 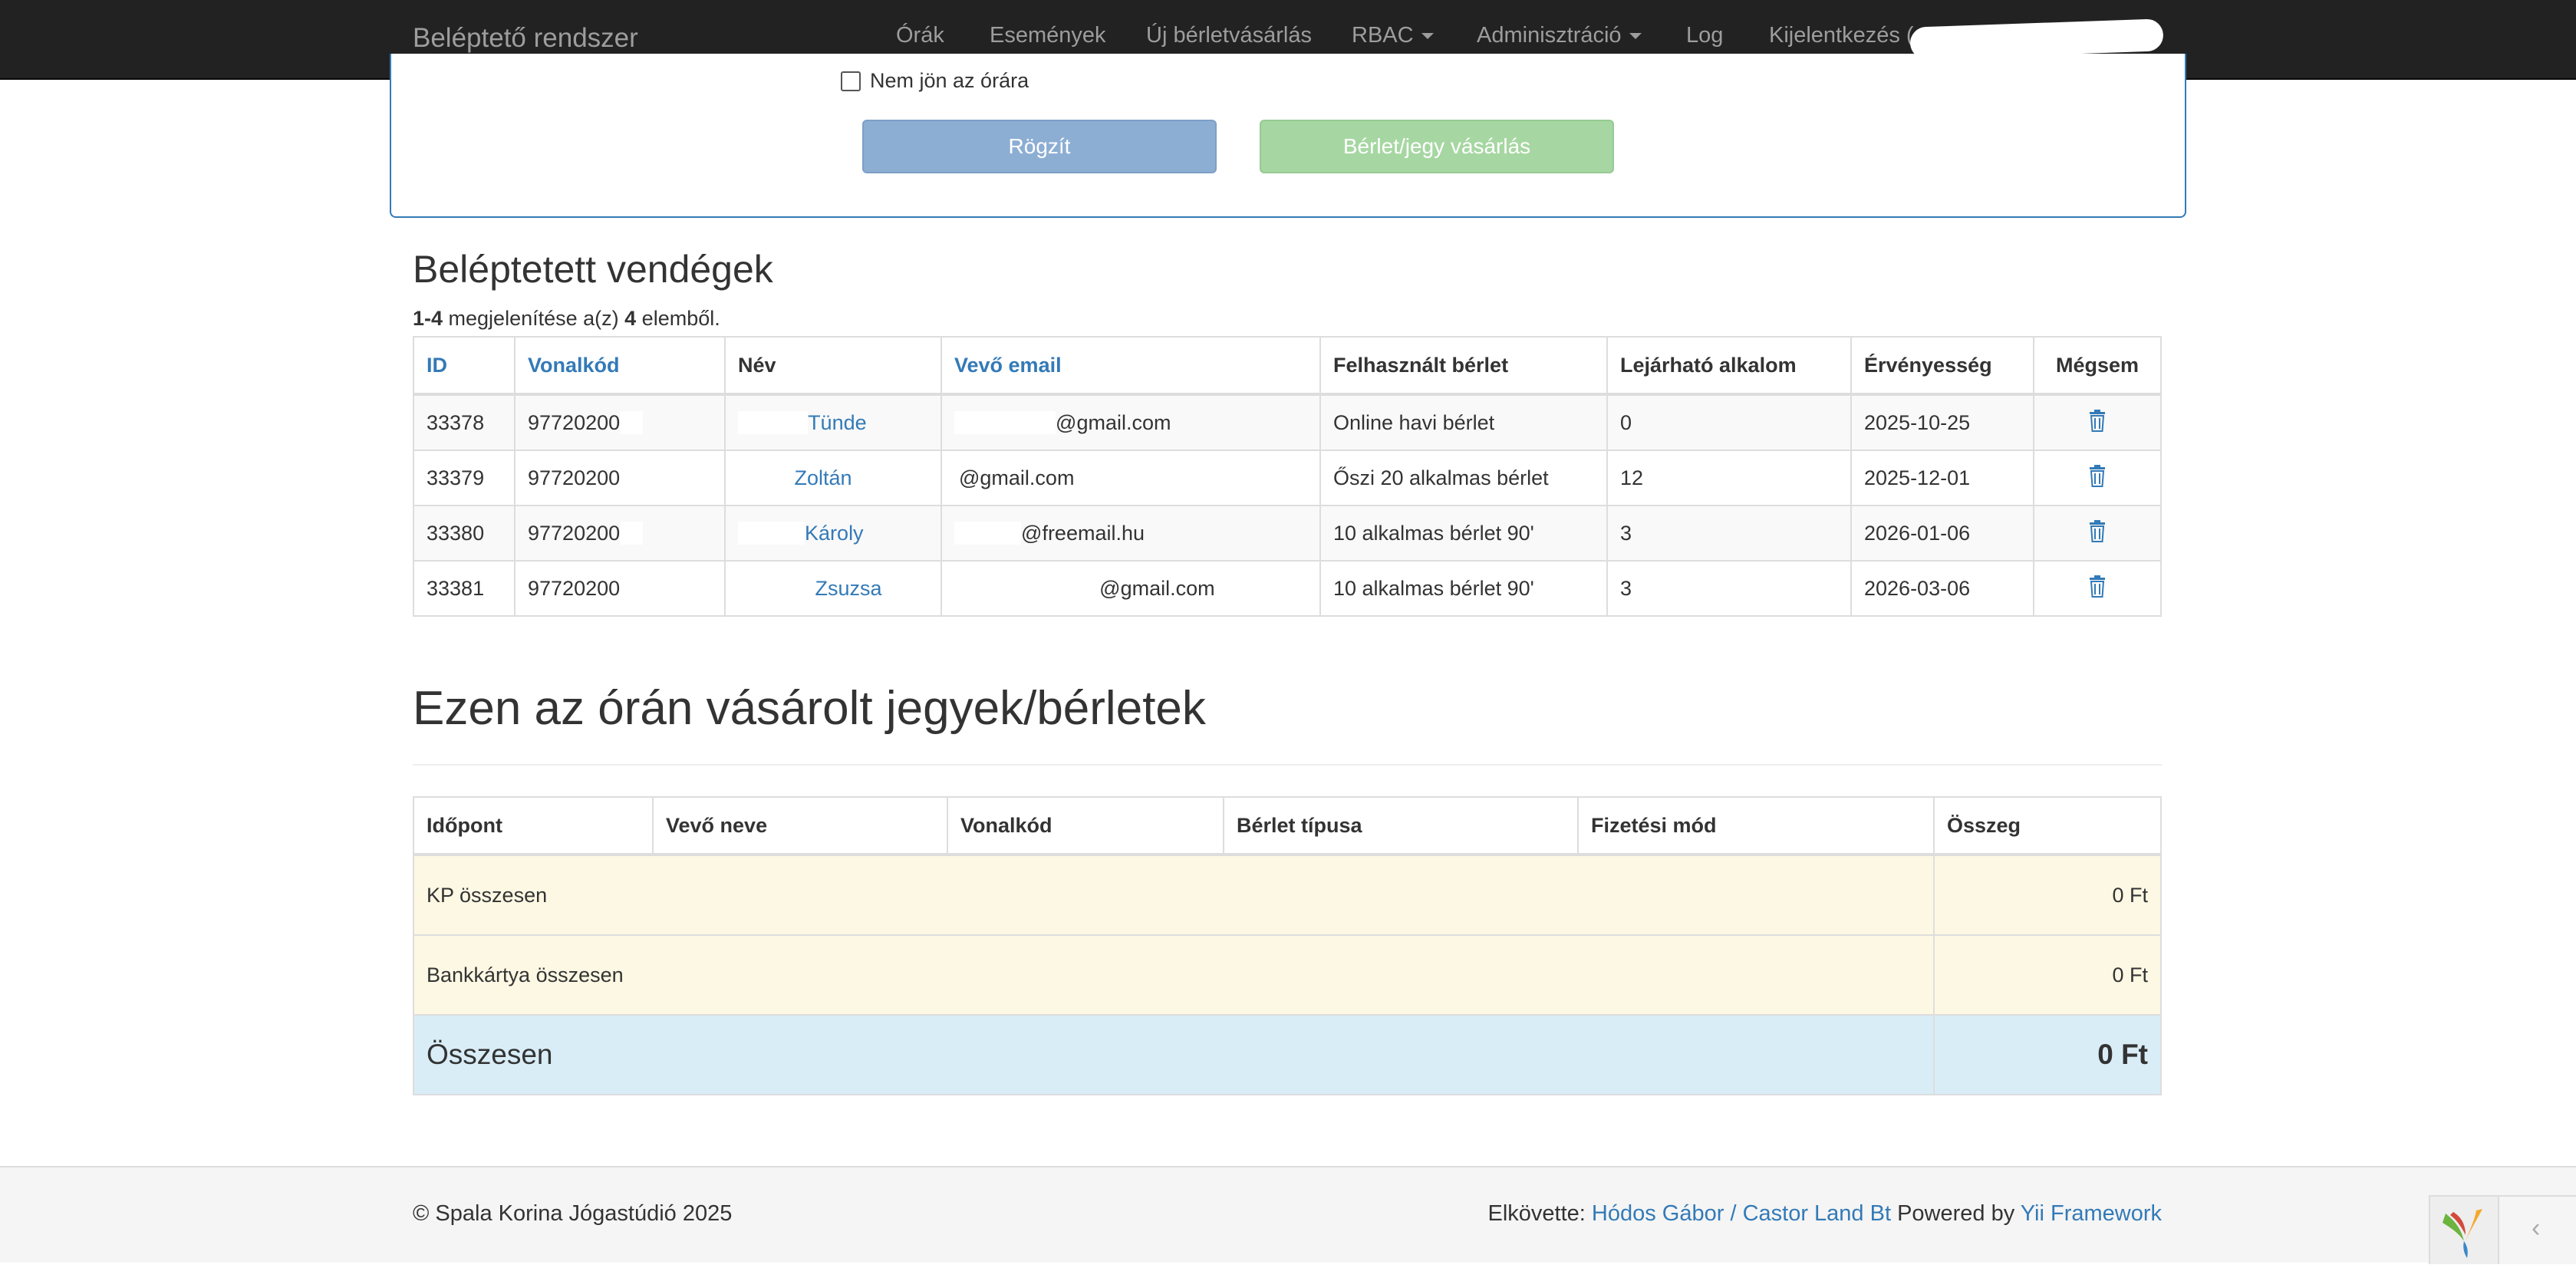 What do you see at coordinates (848, 588) in the screenshot?
I see `guest-name-link: Zsuzsa` at bounding box center [848, 588].